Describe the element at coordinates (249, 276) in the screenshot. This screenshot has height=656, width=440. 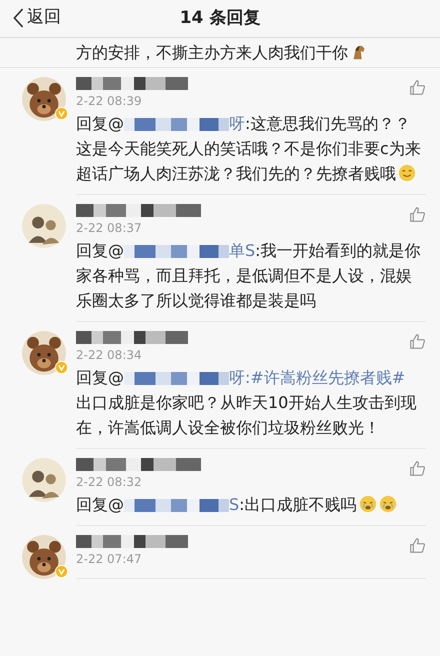
I see `reply-text: 回复@ 单S:我一开始看到的就是你家各种骂，而且拜托，是低调但不是人设，混娱乐圈太多了所以觉得谁都是装是吗` at that location.